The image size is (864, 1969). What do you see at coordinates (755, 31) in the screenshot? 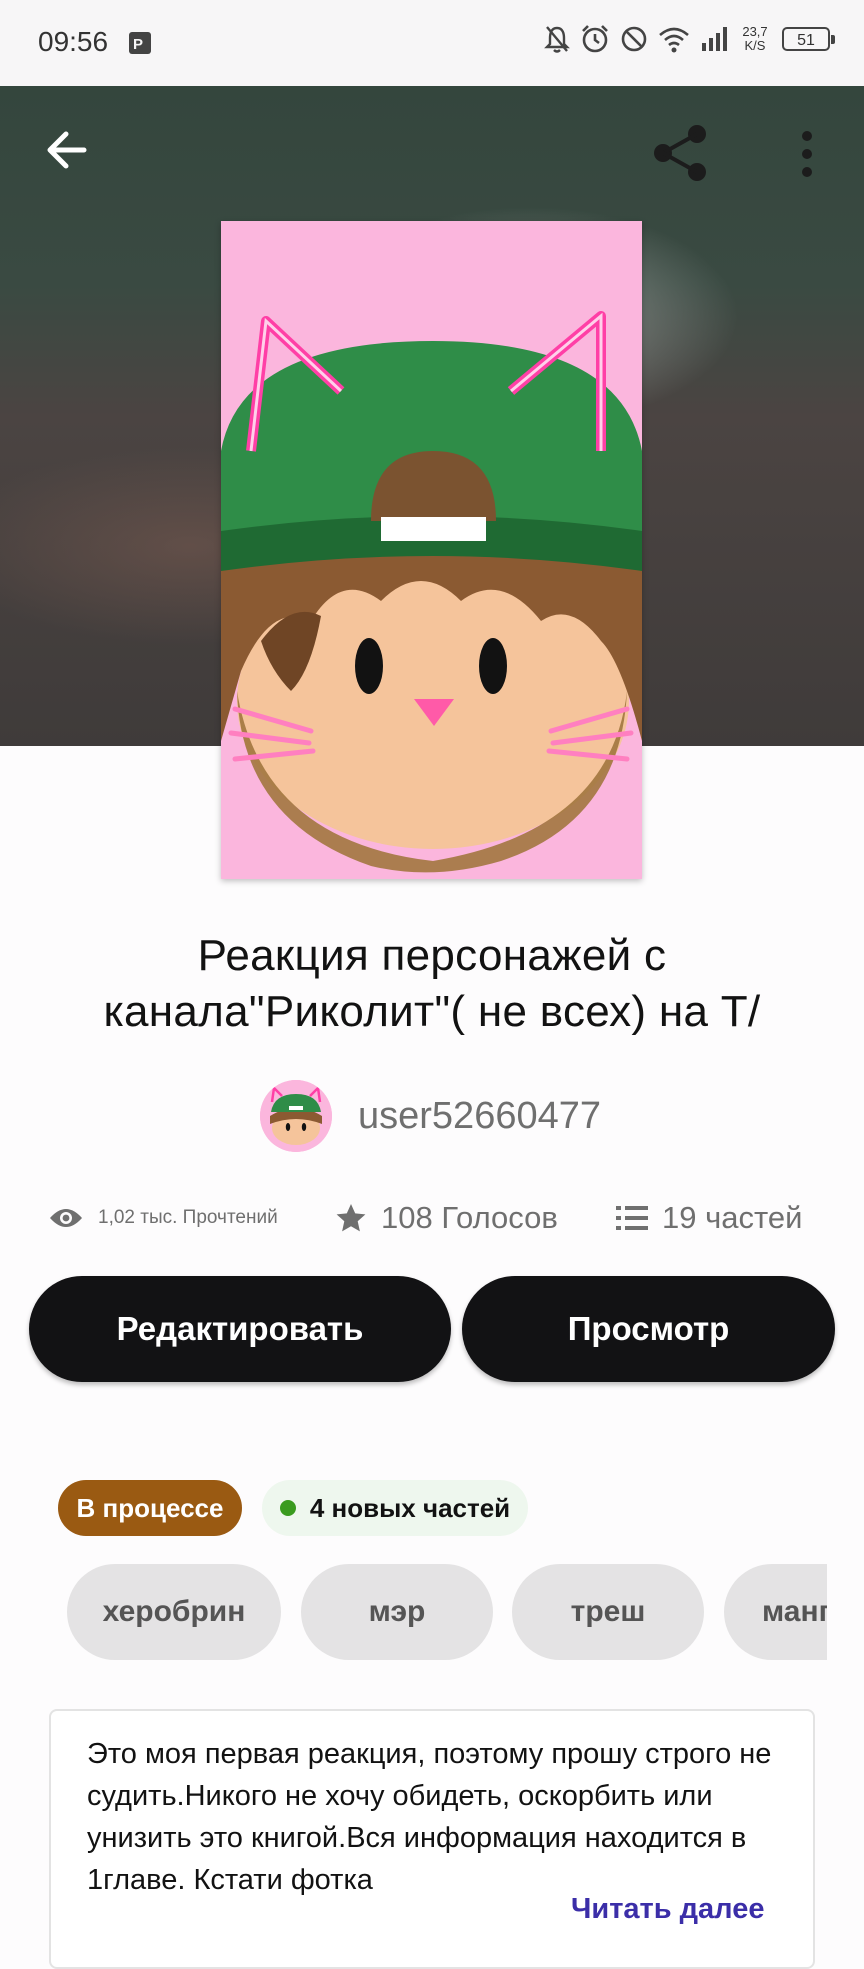
I see `net-speed-value: 23,7` at bounding box center [755, 31].